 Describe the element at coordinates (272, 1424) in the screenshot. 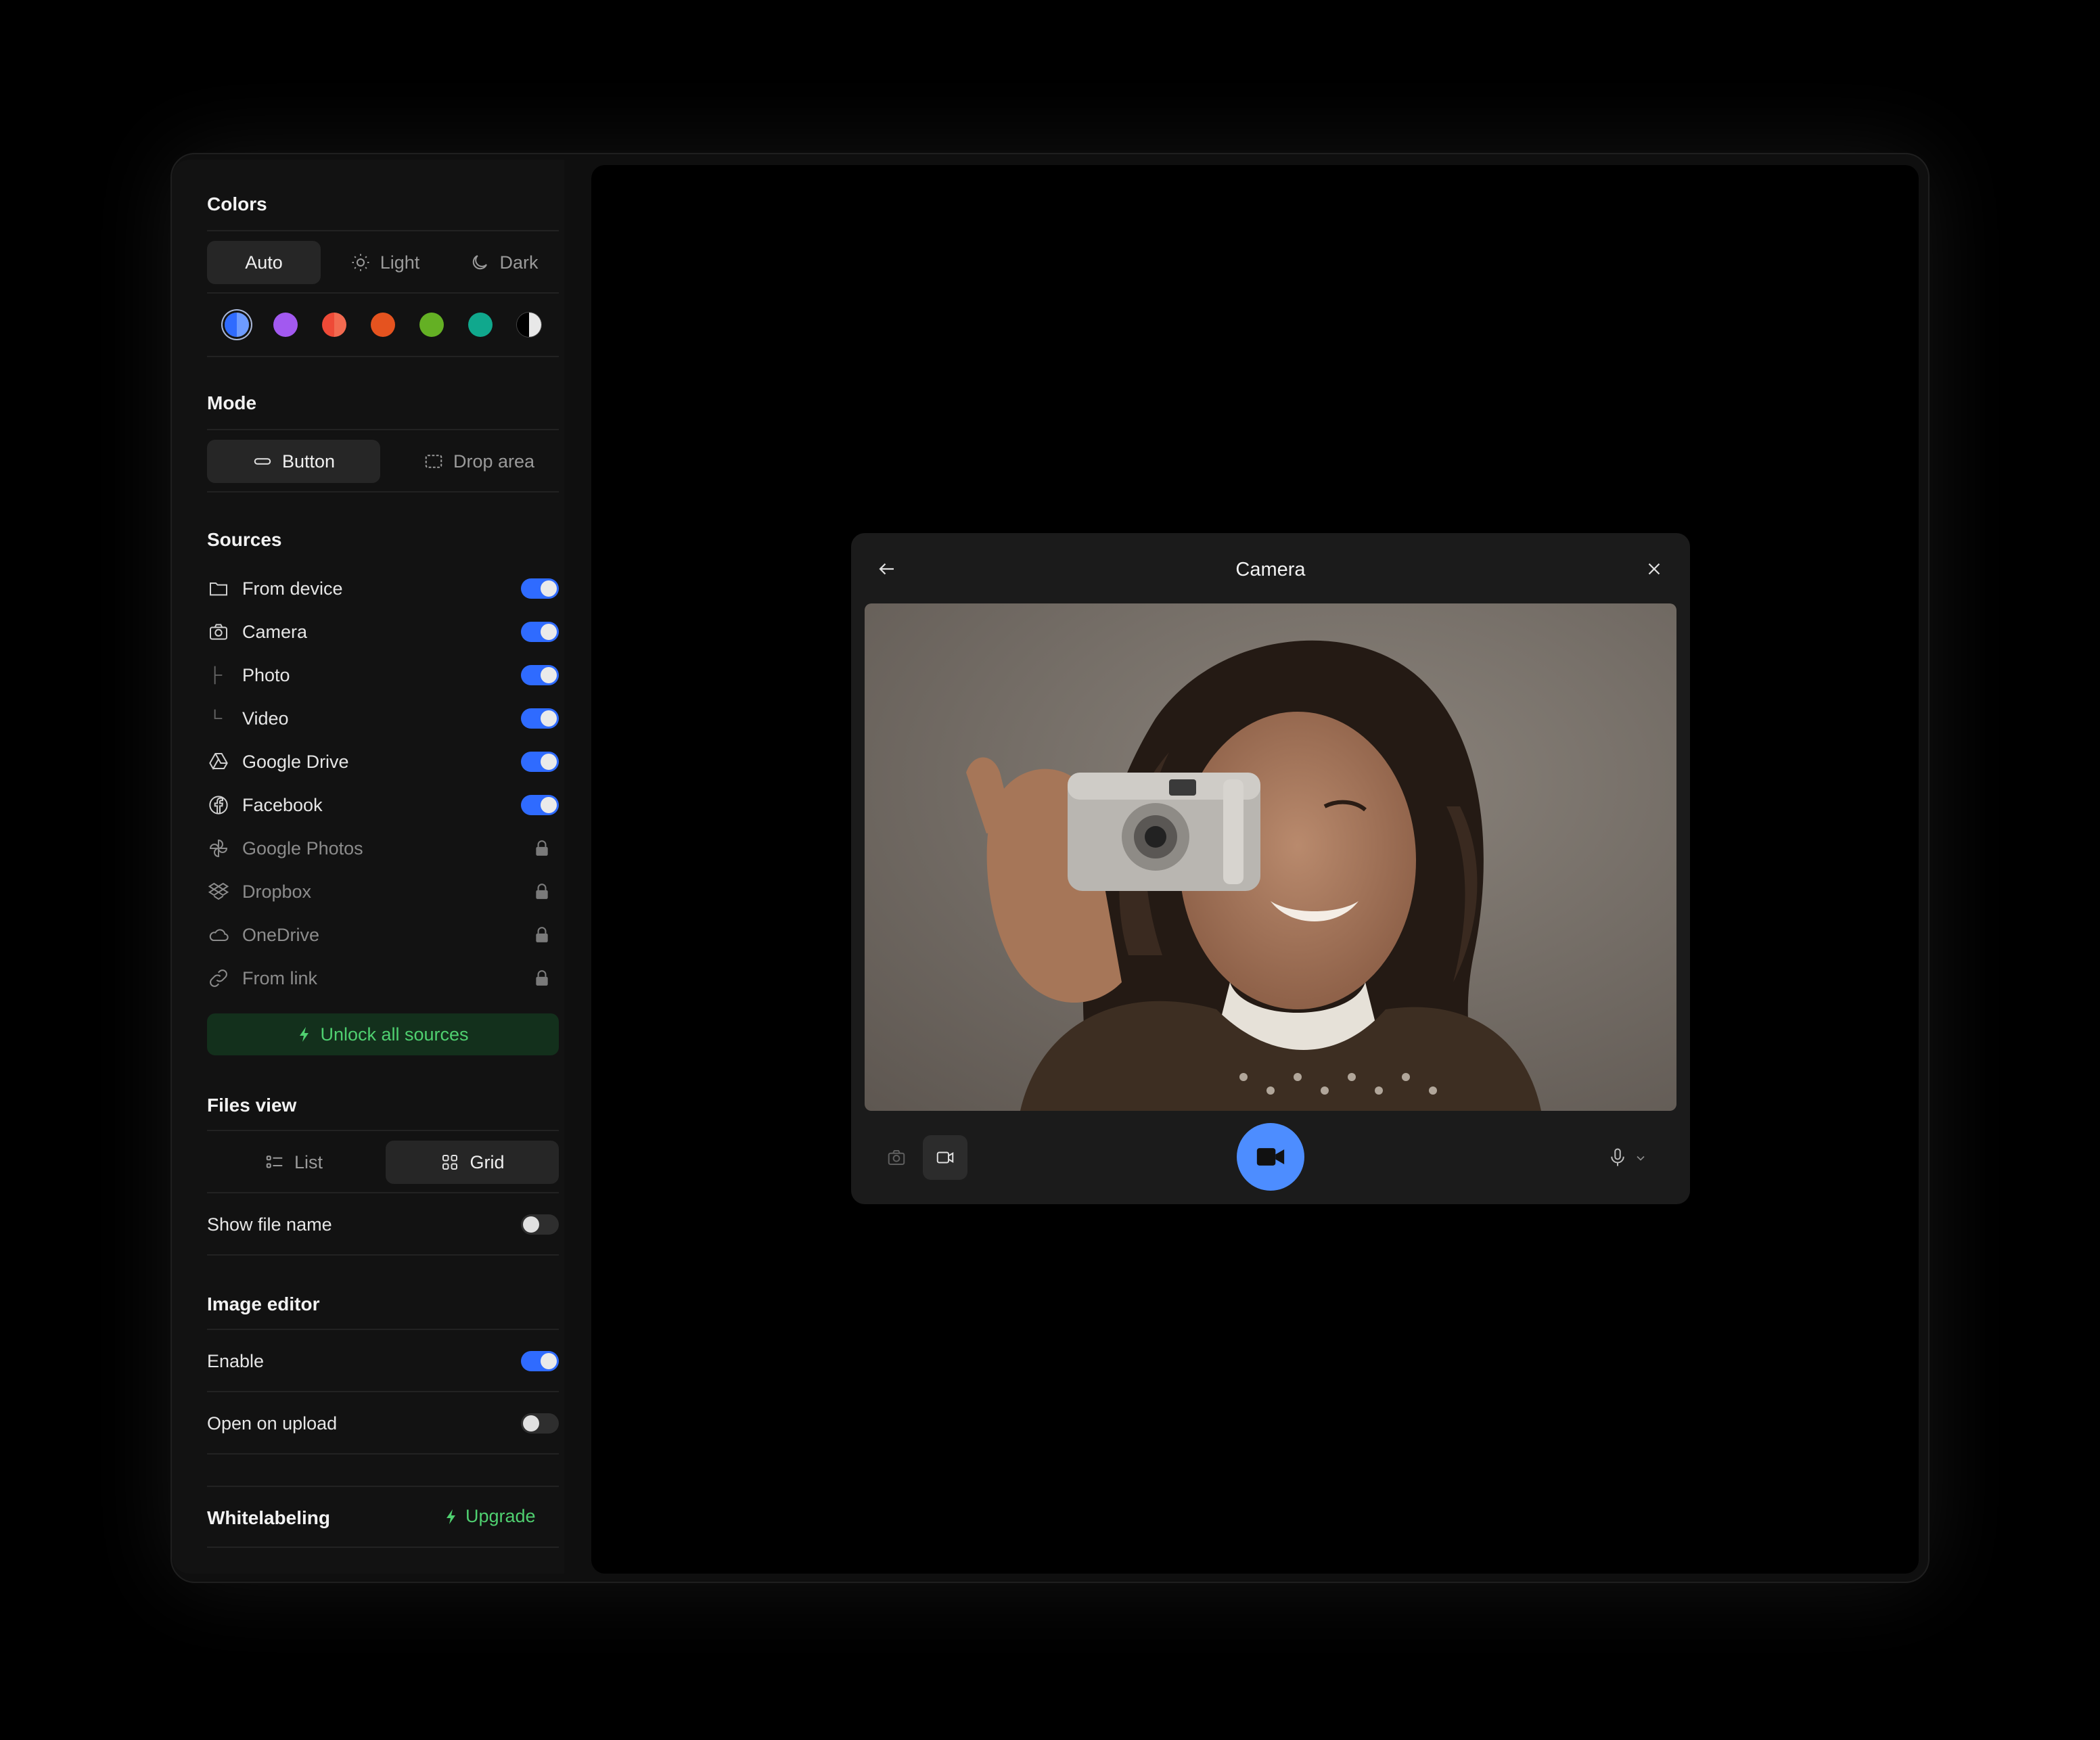

I see `open-on-upload-label: Open on upload` at that location.